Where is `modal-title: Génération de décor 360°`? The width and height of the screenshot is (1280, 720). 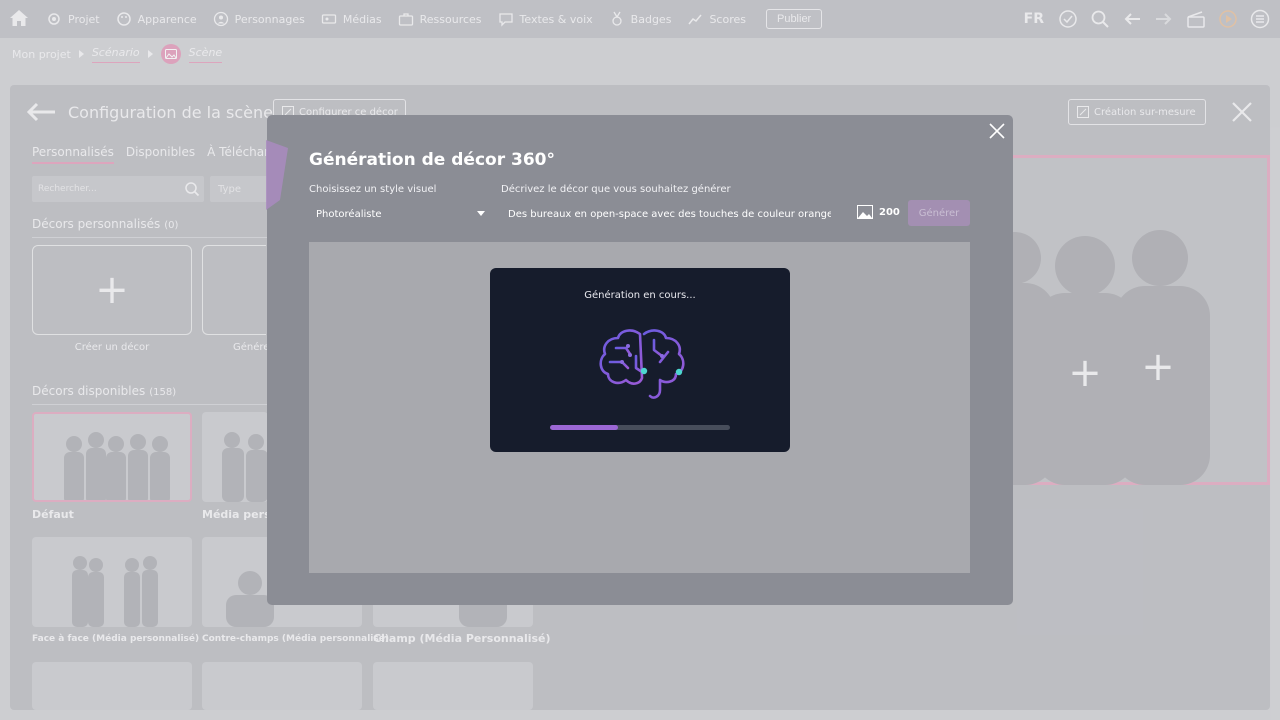
modal-title: Génération de décor 360° is located at coordinates (432, 160).